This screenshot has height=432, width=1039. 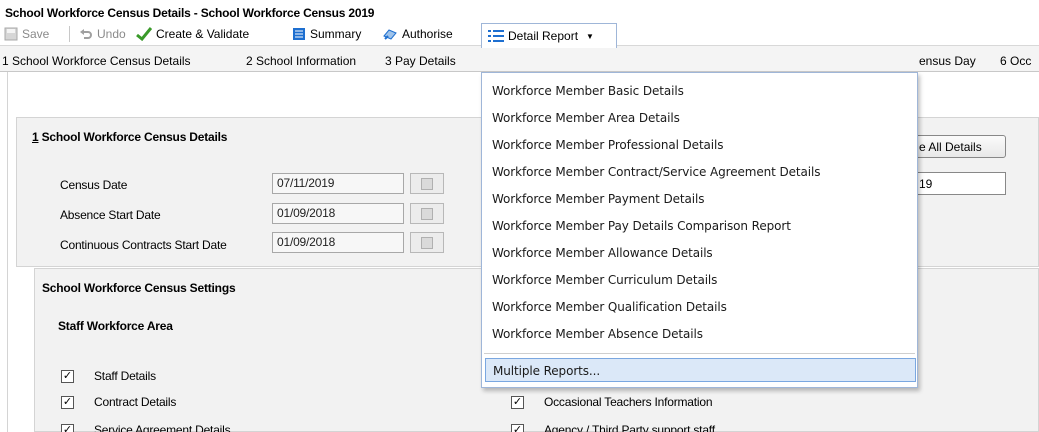 I want to click on service-agreement-checkbox: ✓, so click(x=67, y=428).